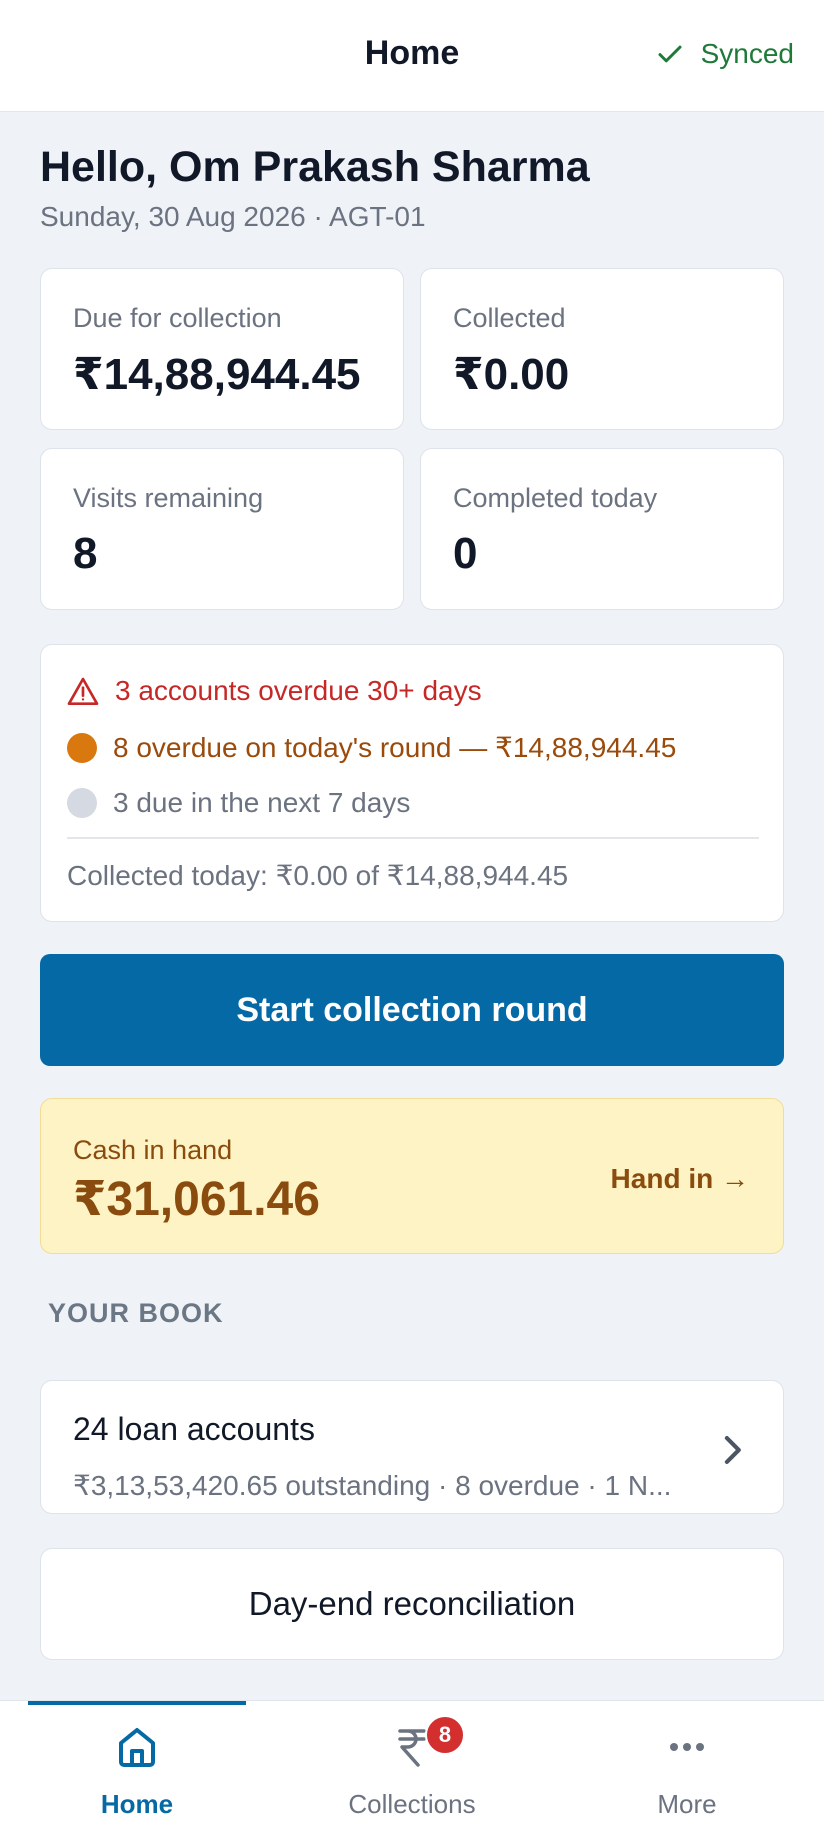 The height and width of the screenshot is (1830, 824). Describe the element at coordinates (298, 690) in the screenshot. I see `alert-overdue-30-text: 3 accounts overdue 30+ days` at that location.